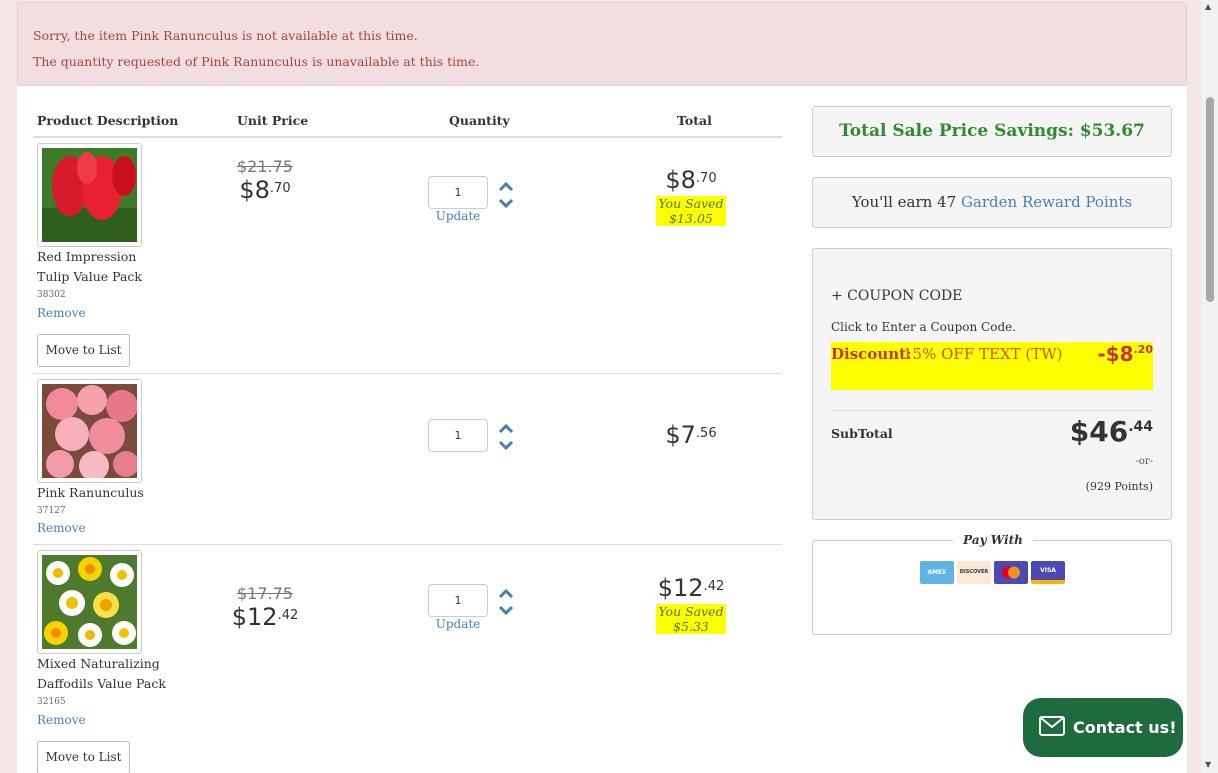 Image resolution: width=1218 pixels, height=773 pixels. Describe the element at coordinates (1052, 726) in the screenshot. I see `envelope-icon` at that location.